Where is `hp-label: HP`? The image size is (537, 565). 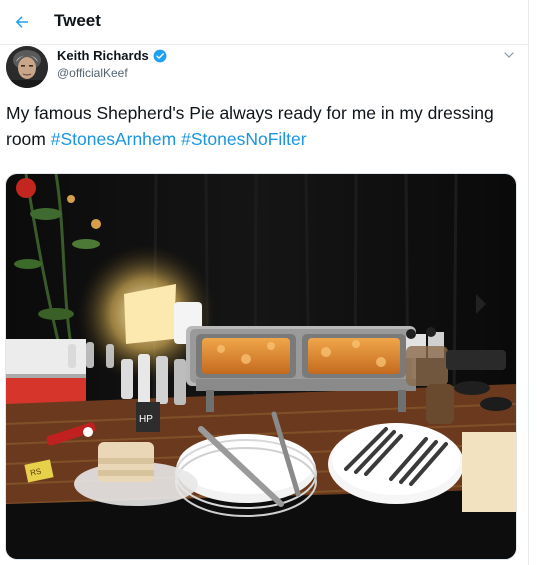
hp-label: HP is located at coordinates (146, 419).